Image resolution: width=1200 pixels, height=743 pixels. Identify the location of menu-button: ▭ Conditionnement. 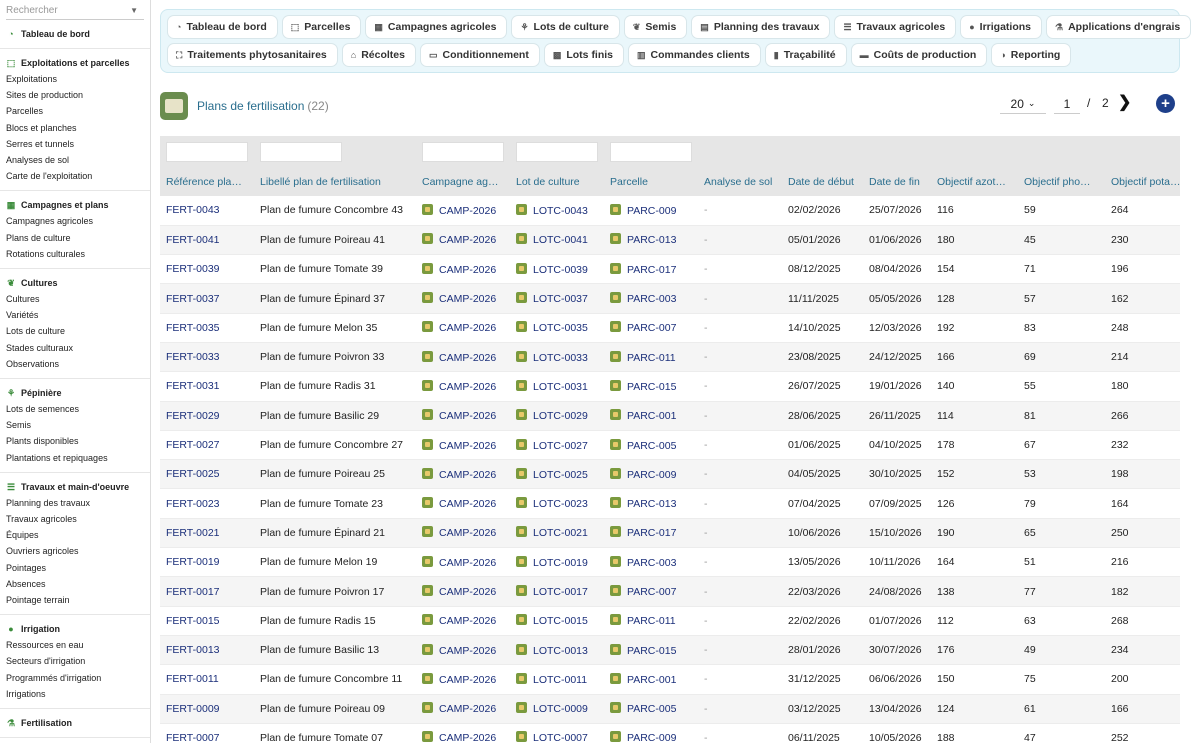
(480, 55).